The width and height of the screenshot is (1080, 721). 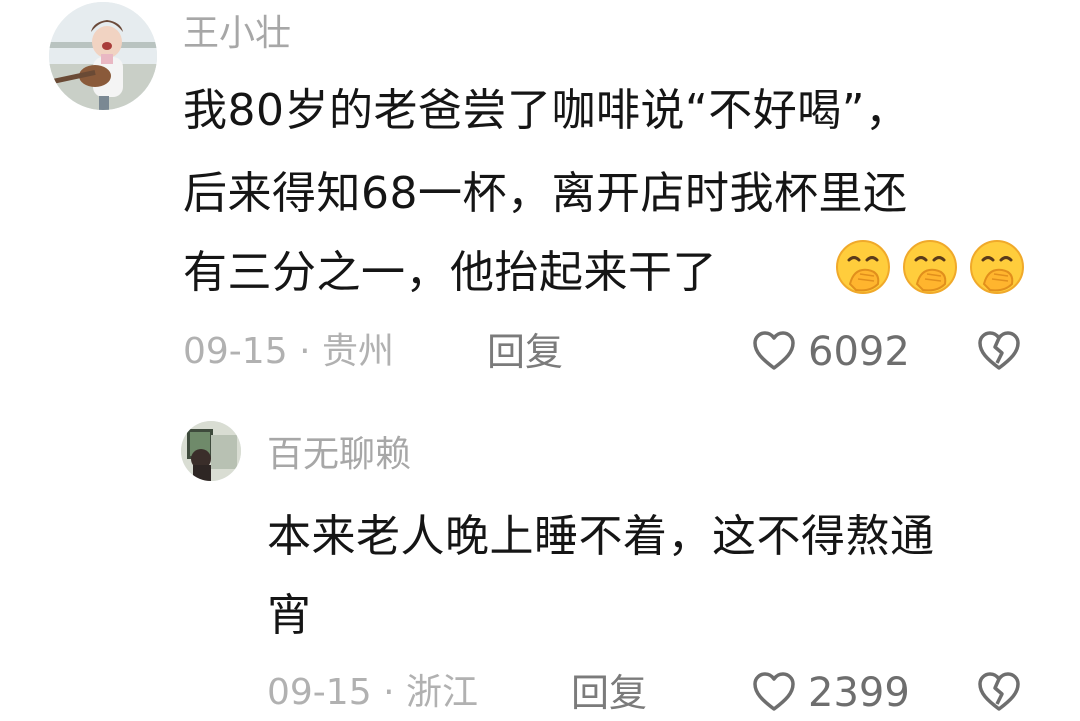 What do you see at coordinates (859, 352) in the screenshot?
I see `like-count: 6092` at bounding box center [859, 352].